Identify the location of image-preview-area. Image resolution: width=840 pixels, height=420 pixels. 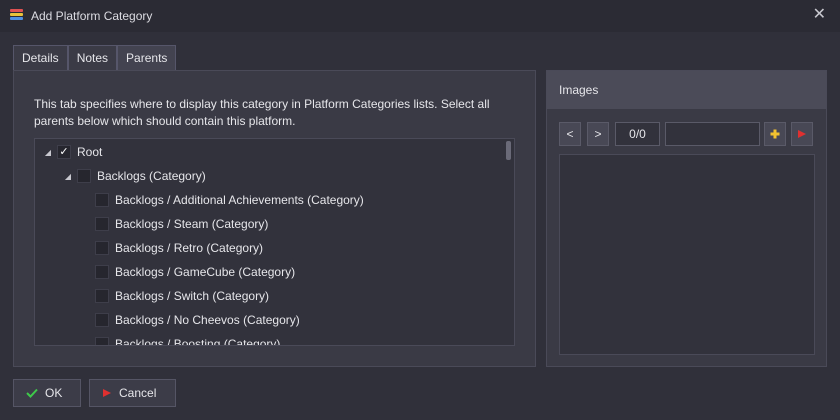
(687, 254).